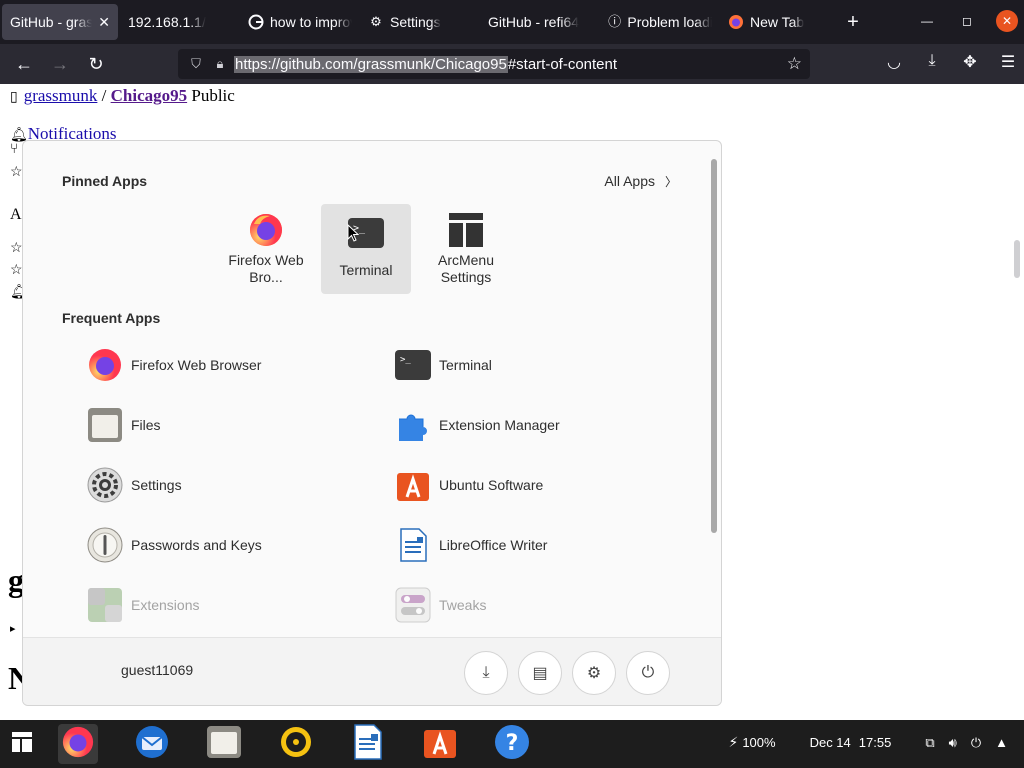 The width and height of the screenshot is (1024, 768). What do you see at coordinates (465, 365) in the screenshot?
I see `app-label: Terminal` at bounding box center [465, 365].